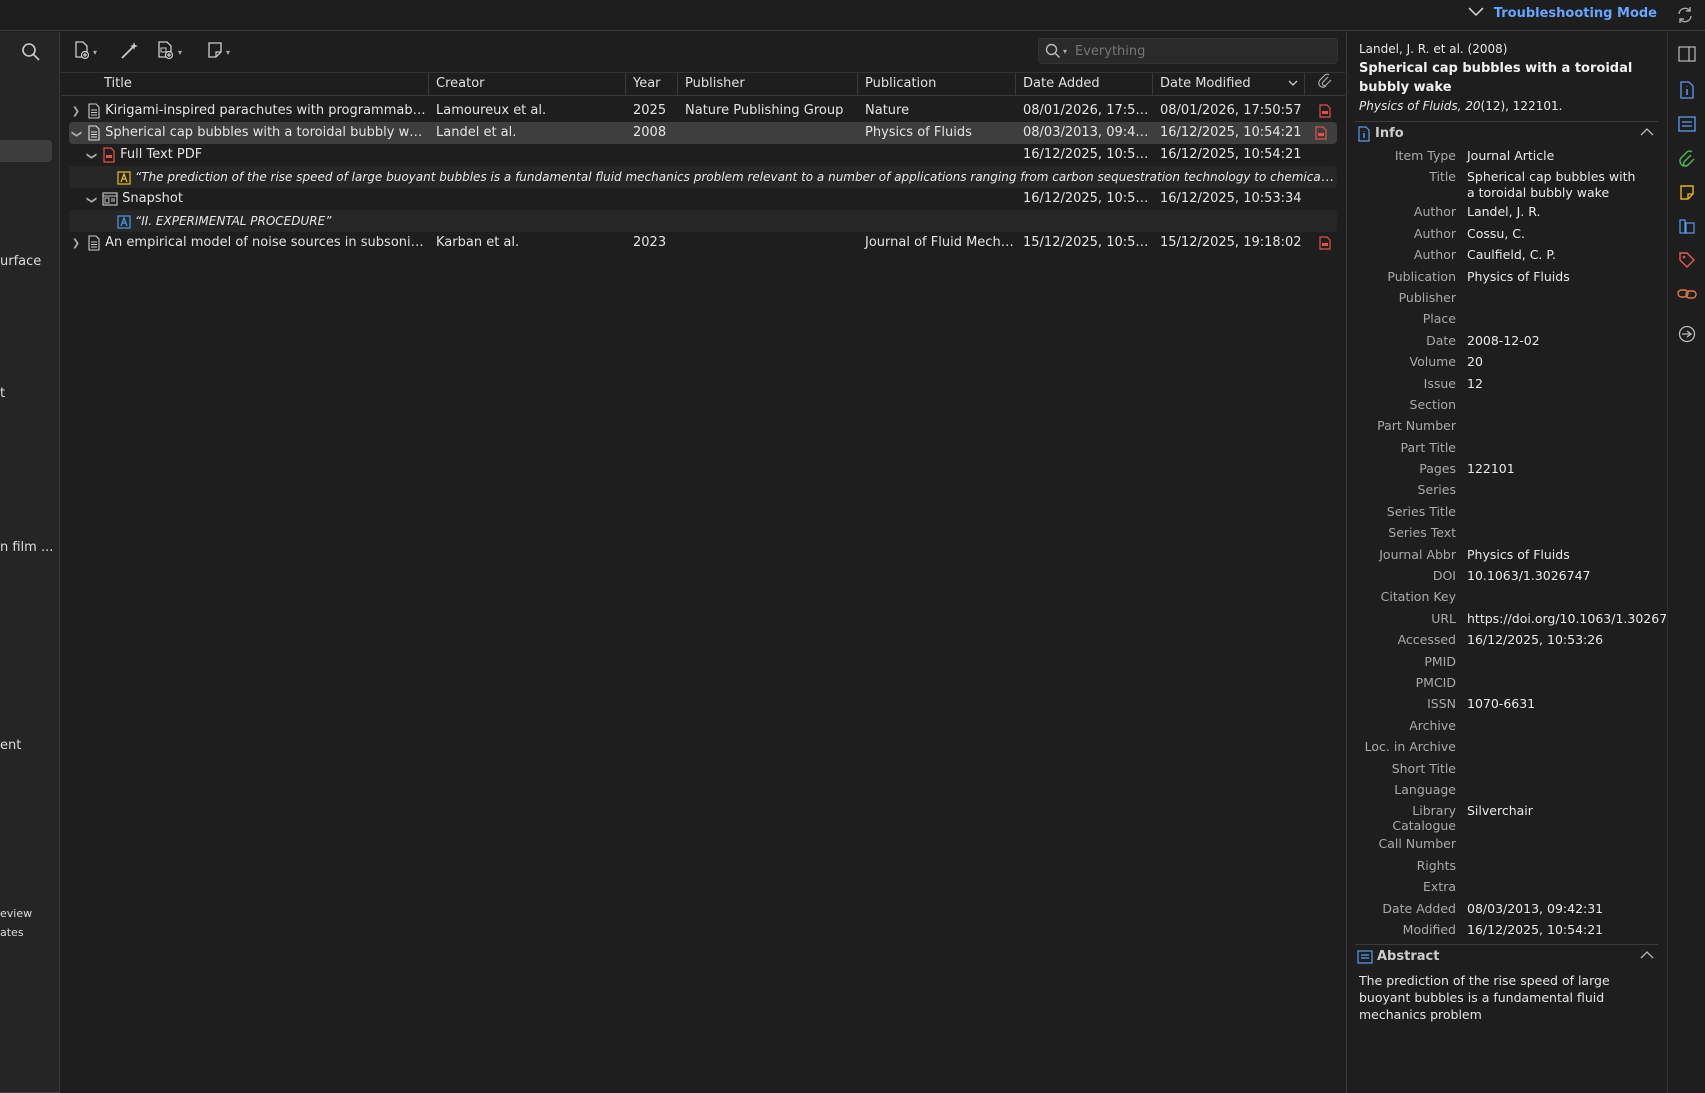 This screenshot has height=1093, width=1705. What do you see at coordinates (1687, 226) in the screenshot?
I see `libraries-collections-icon` at bounding box center [1687, 226].